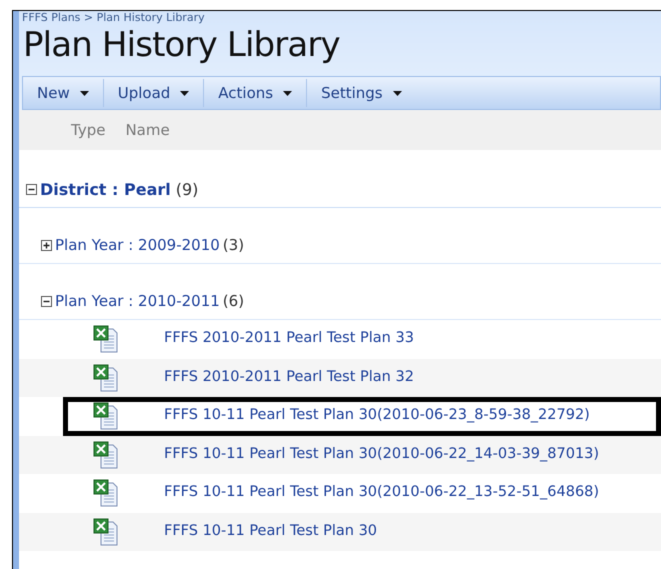  Describe the element at coordinates (46, 245) in the screenshot. I see `expand-icon` at that location.